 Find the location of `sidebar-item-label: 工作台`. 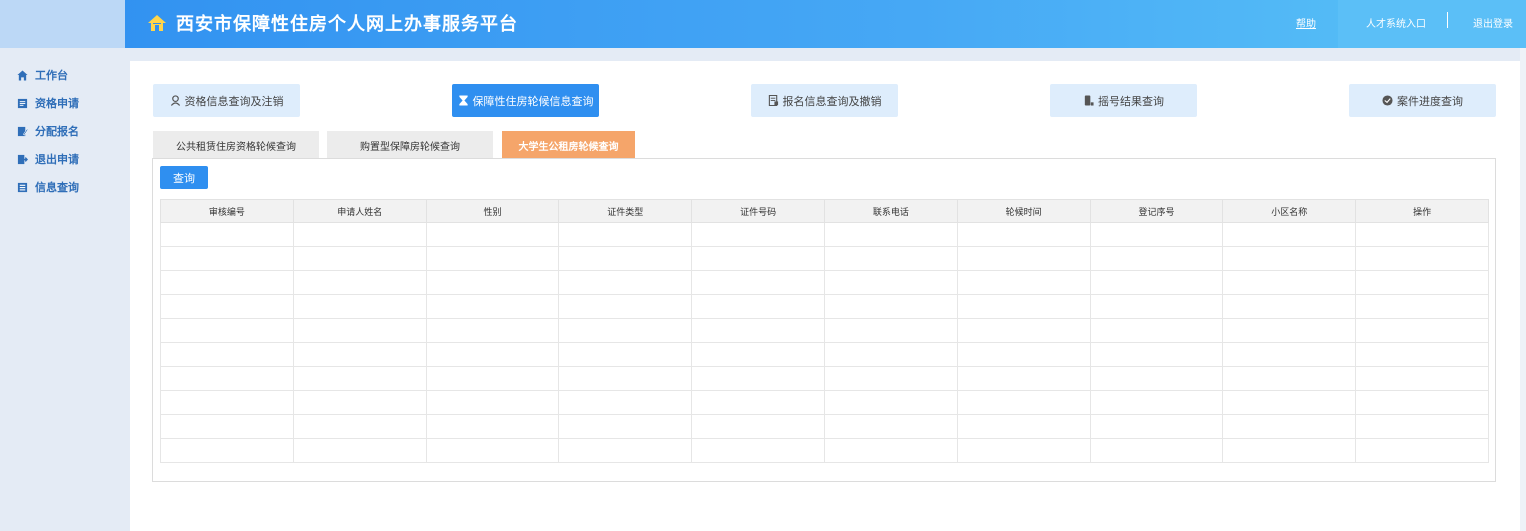

sidebar-item-label: 工作台 is located at coordinates (51, 75).